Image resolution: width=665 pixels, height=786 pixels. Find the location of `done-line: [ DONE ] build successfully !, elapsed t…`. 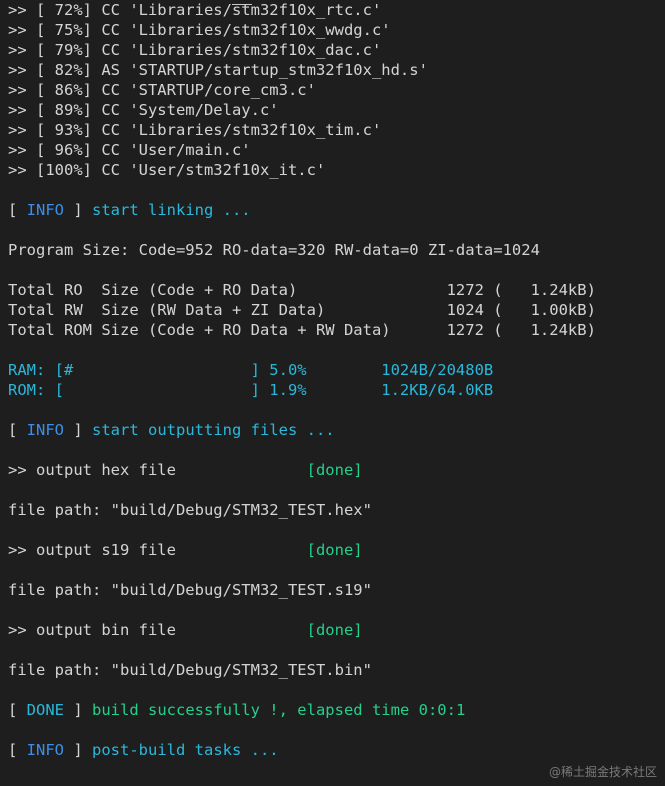

done-line: [ DONE ] build successfully !, elapsed t… is located at coordinates (336, 710).